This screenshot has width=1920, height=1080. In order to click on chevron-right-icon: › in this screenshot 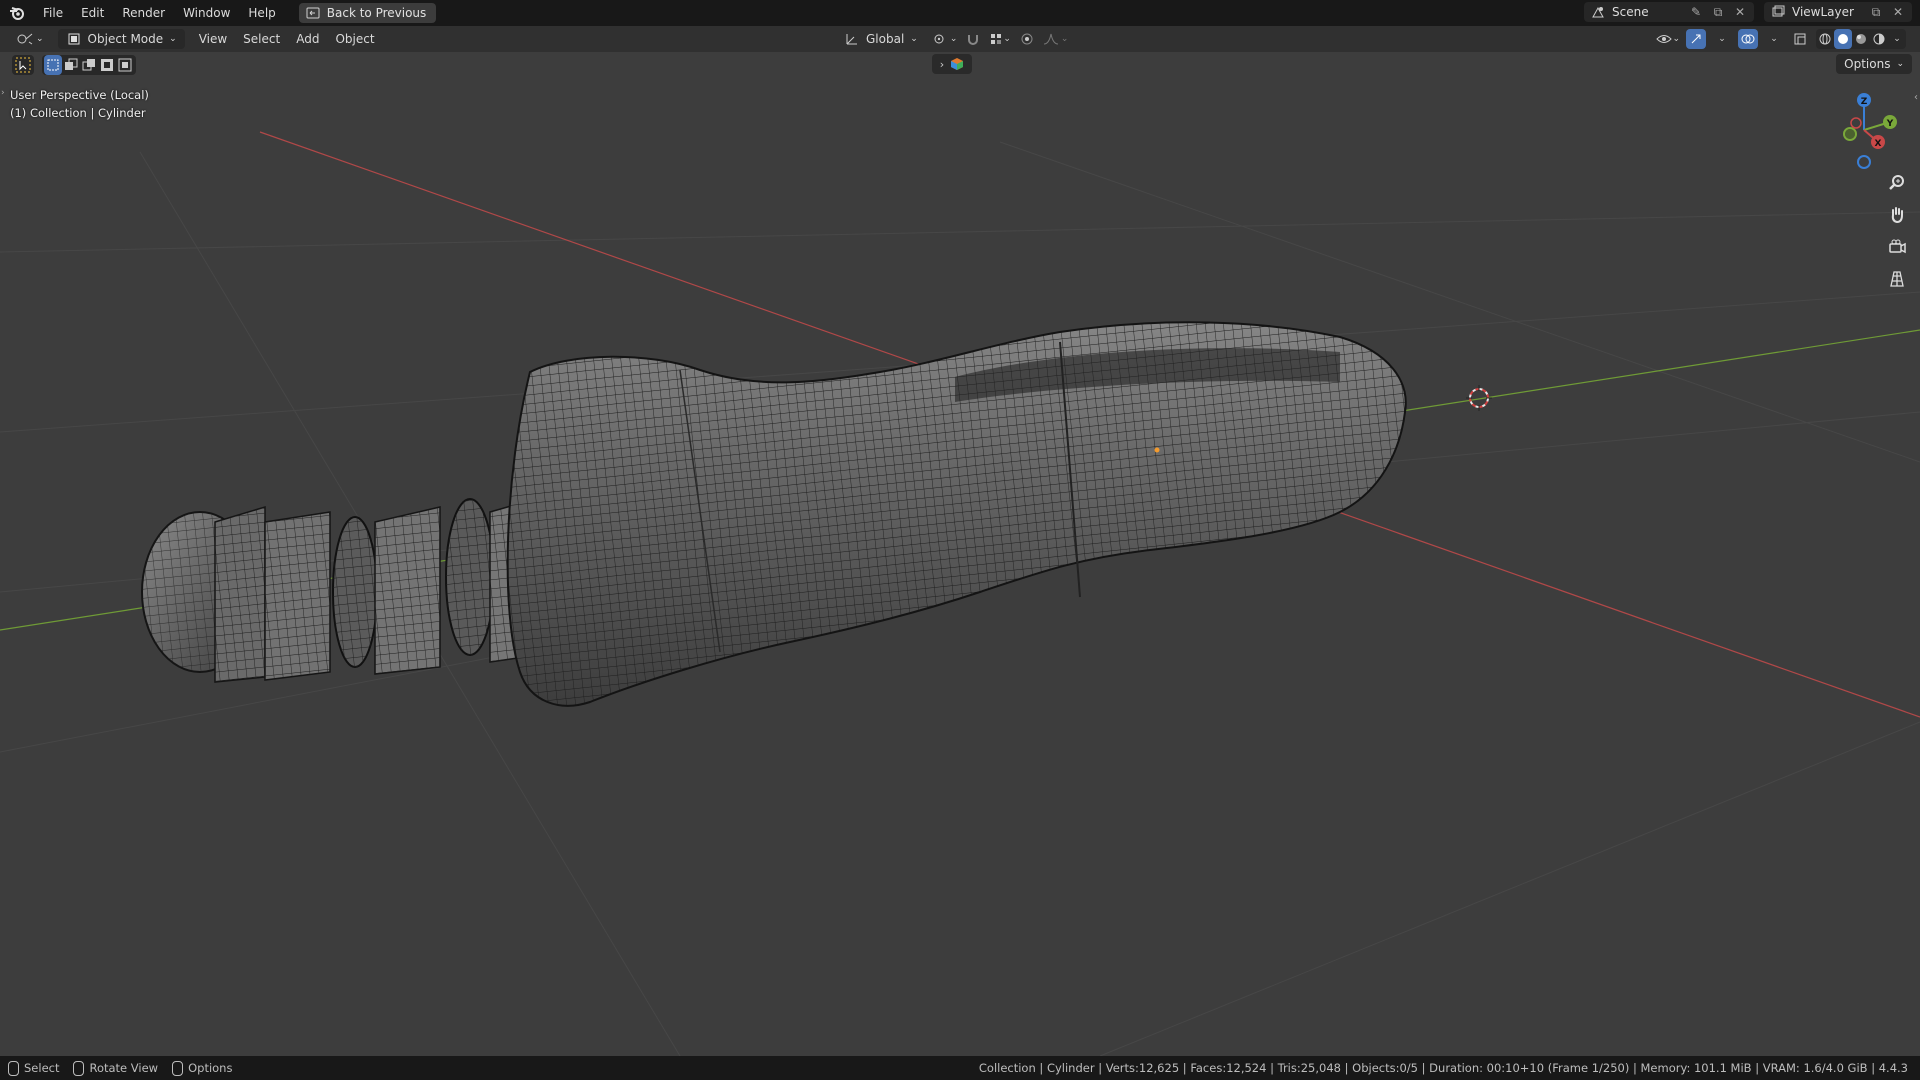, I will do `click(942, 64)`.